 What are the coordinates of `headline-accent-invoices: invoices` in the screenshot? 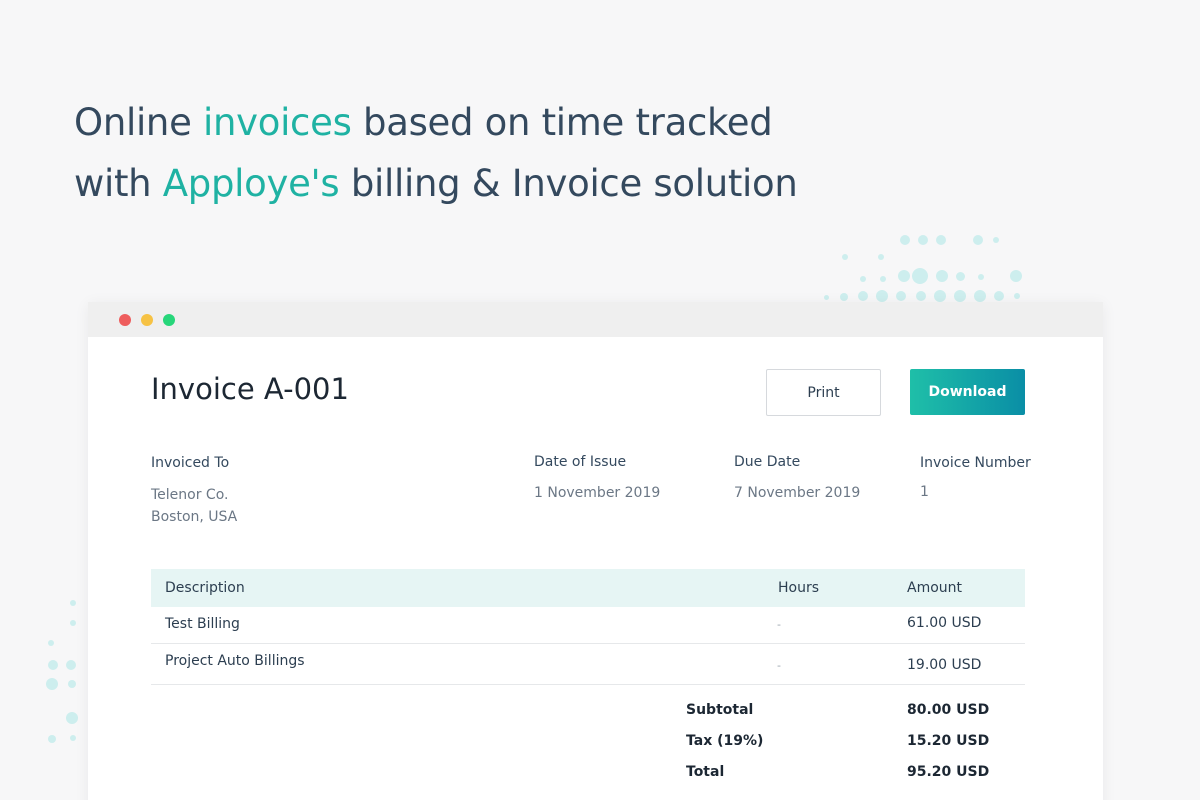 It's located at (277, 122).